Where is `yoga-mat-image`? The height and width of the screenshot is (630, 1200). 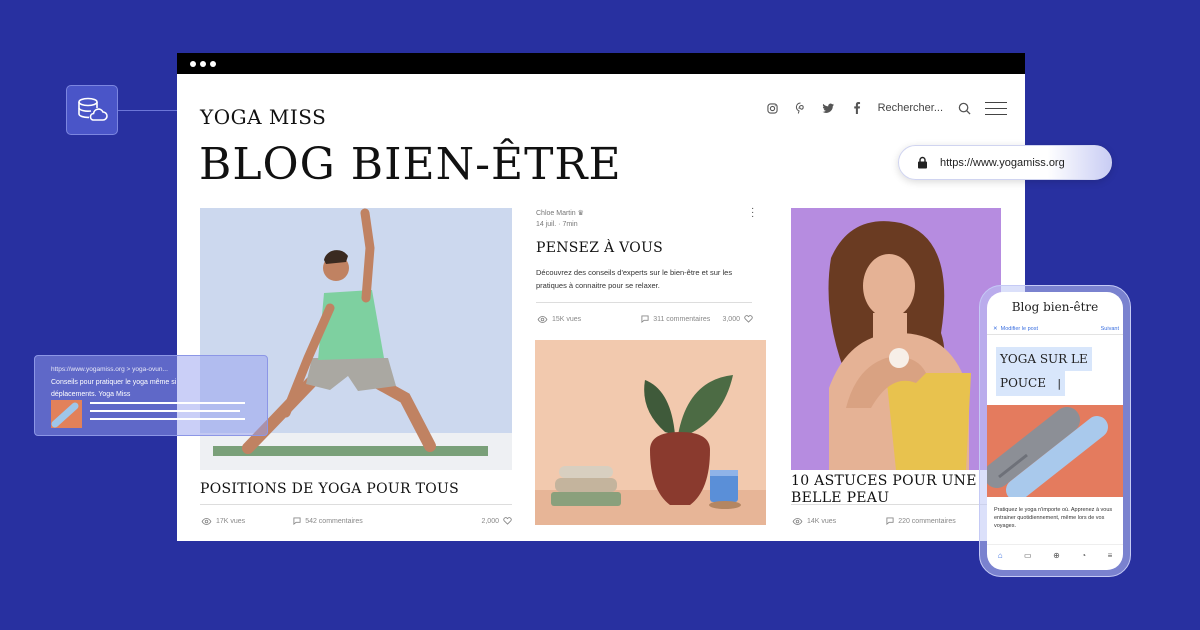
yoga-mat-image is located at coordinates (1055, 451).